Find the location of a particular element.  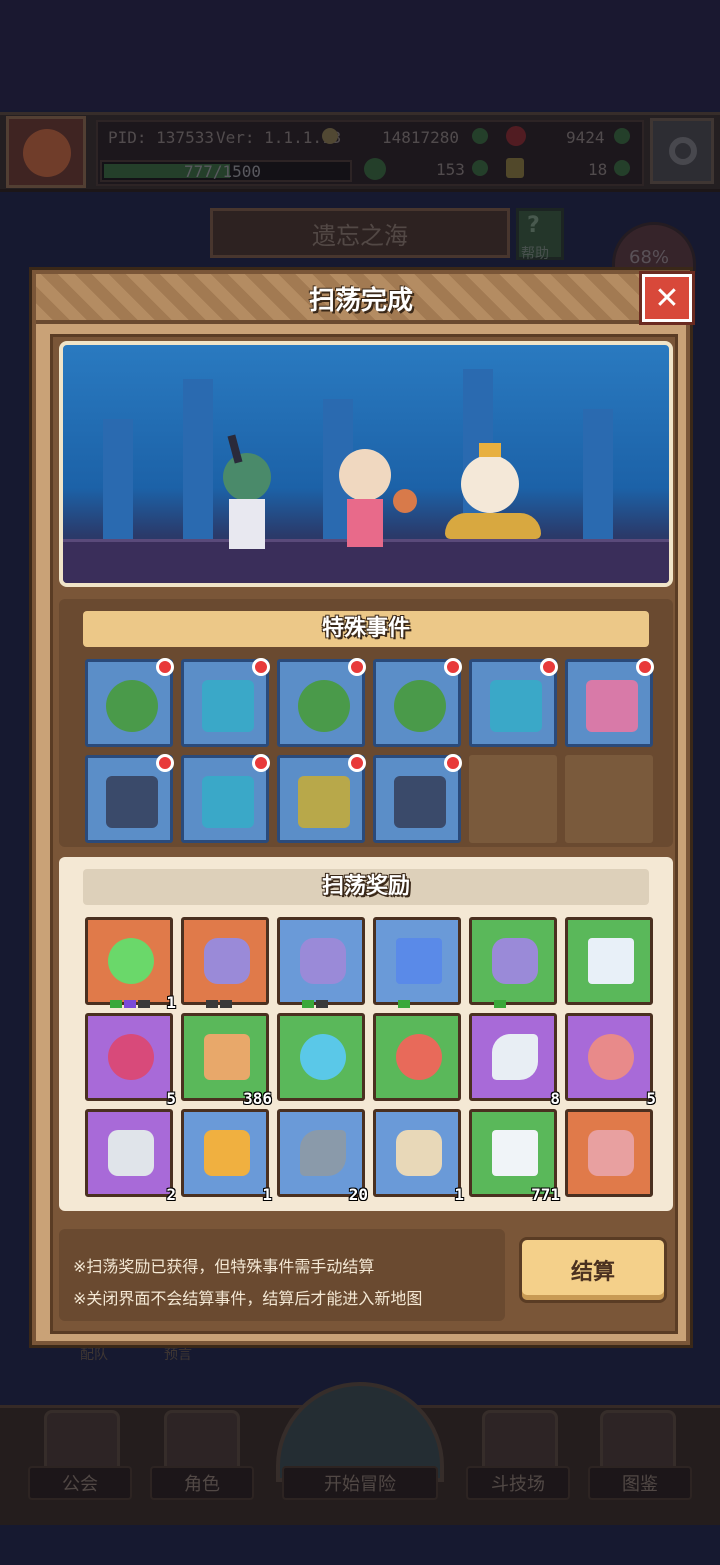

monster-face-icon is located at coordinates (611, 1153).